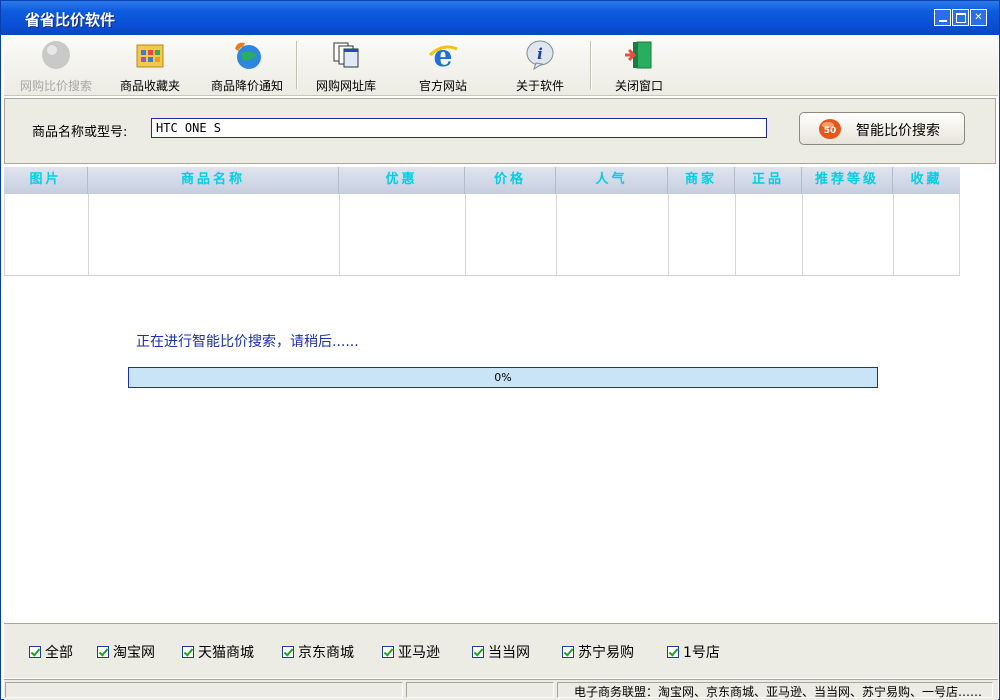 The height and width of the screenshot is (700, 1000). I want to click on toolbar-about-button: i 关于软件, so click(540, 66).